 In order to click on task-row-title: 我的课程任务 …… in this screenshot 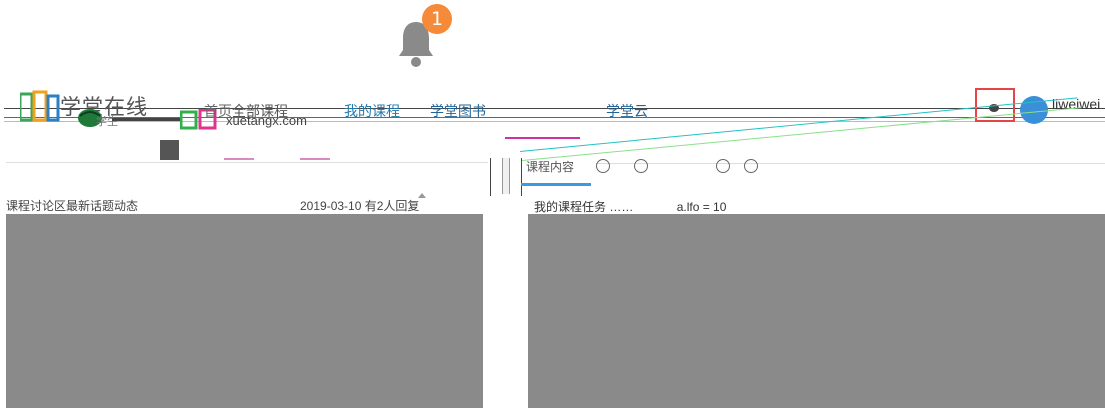, I will do `click(584, 207)`.